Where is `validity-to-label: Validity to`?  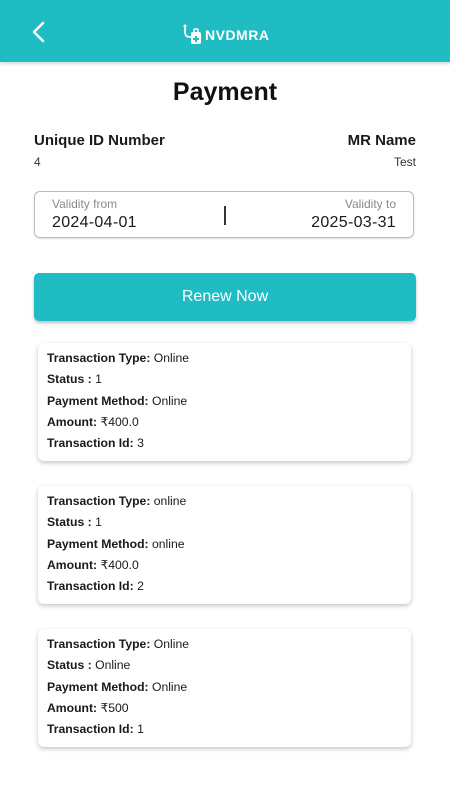 validity-to-label: Validity to is located at coordinates (370, 204).